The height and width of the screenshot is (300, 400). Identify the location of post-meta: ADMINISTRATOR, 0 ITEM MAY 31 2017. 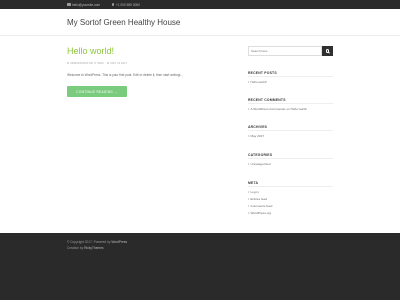
(97, 63).